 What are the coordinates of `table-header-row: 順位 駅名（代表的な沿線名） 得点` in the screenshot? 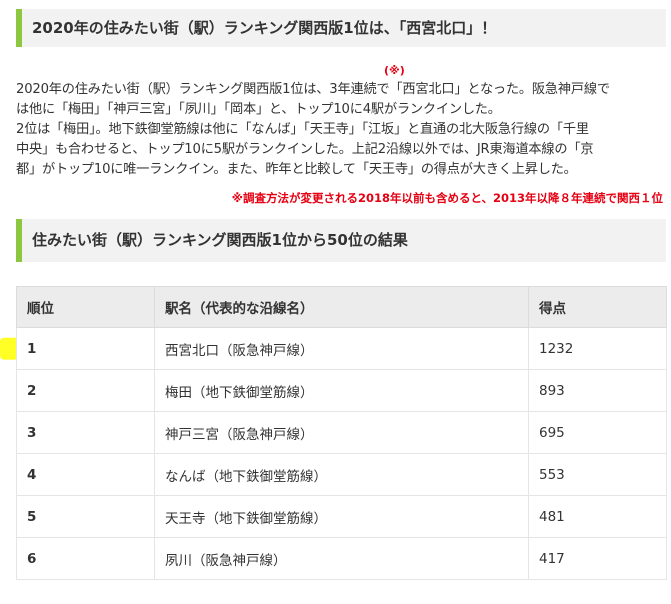 It's located at (341, 307).